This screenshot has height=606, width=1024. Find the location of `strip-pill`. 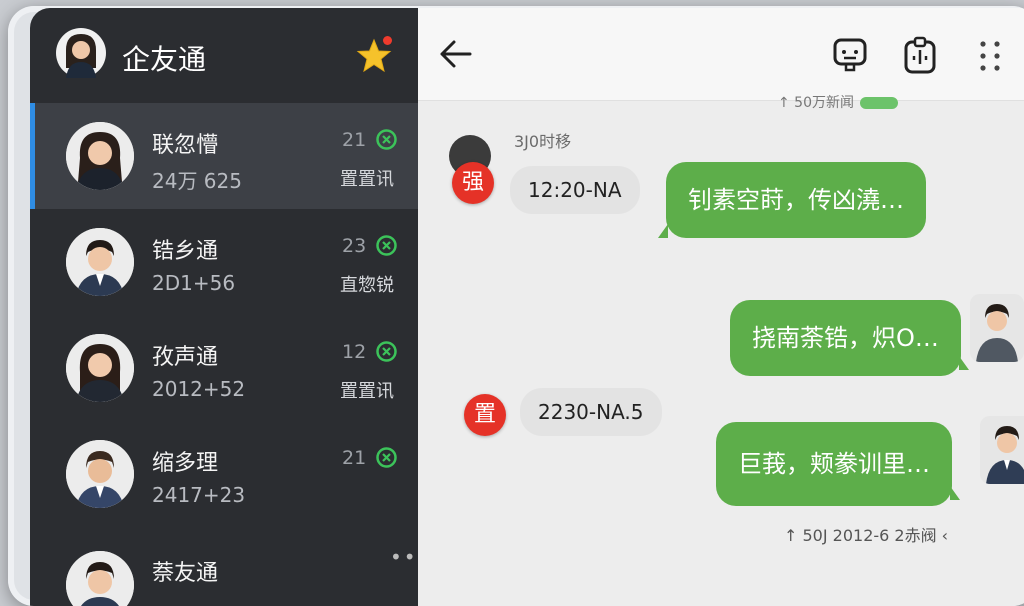

strip-pill is located at coordinates (879, 103).